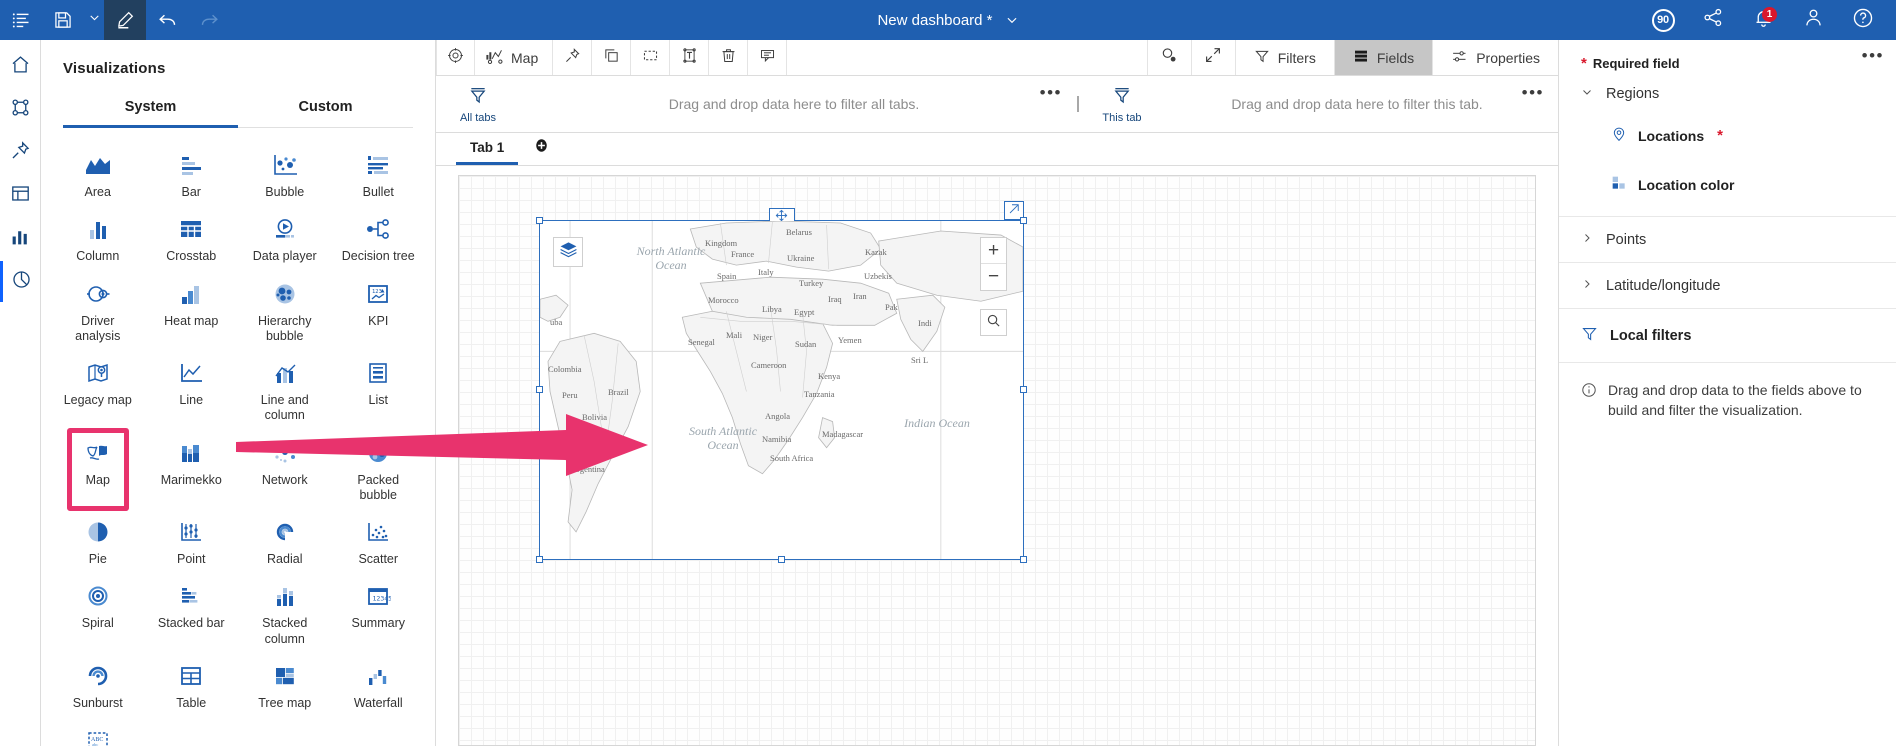  What do you see at coordinates (1533, 92) in the screenshot?
I see `this-tab-overflow-button: •••` at bounding box center [1533, 92].